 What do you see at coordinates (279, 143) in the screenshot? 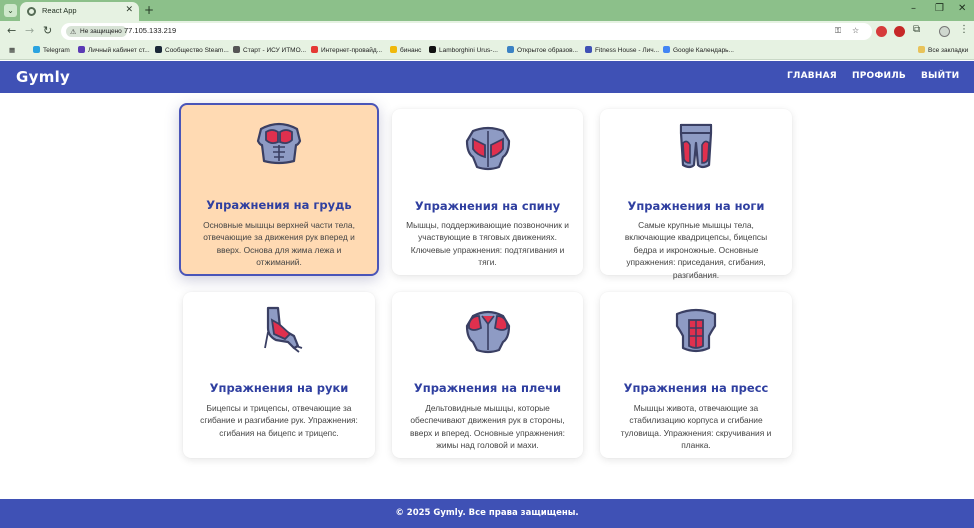
I see `chest-muscle-icon` at bounding box center [279, 143].